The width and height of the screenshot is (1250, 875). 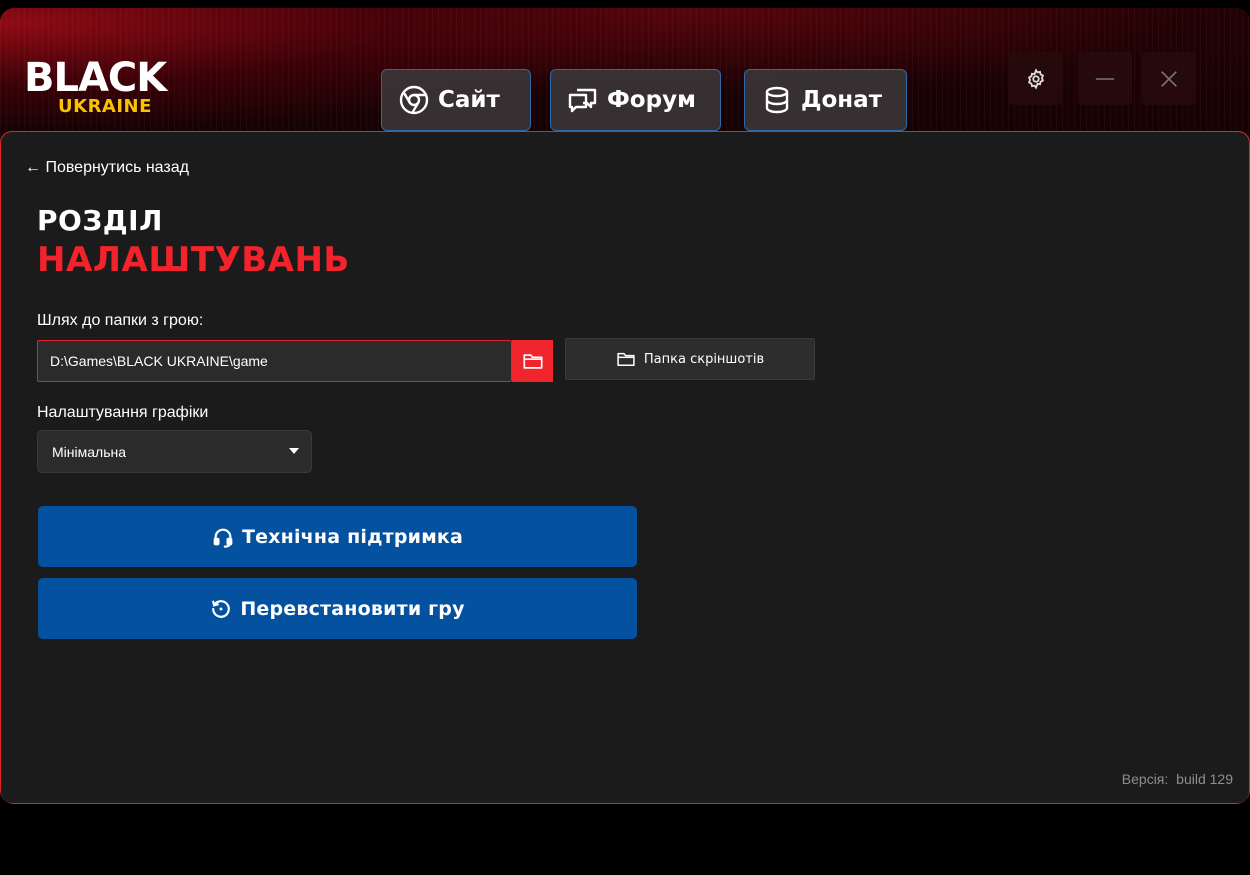 What do you see at coordinates (651, 100) in the screenshot?
I see `nav-forum-label: Форум` at bounding box center [651, 100].